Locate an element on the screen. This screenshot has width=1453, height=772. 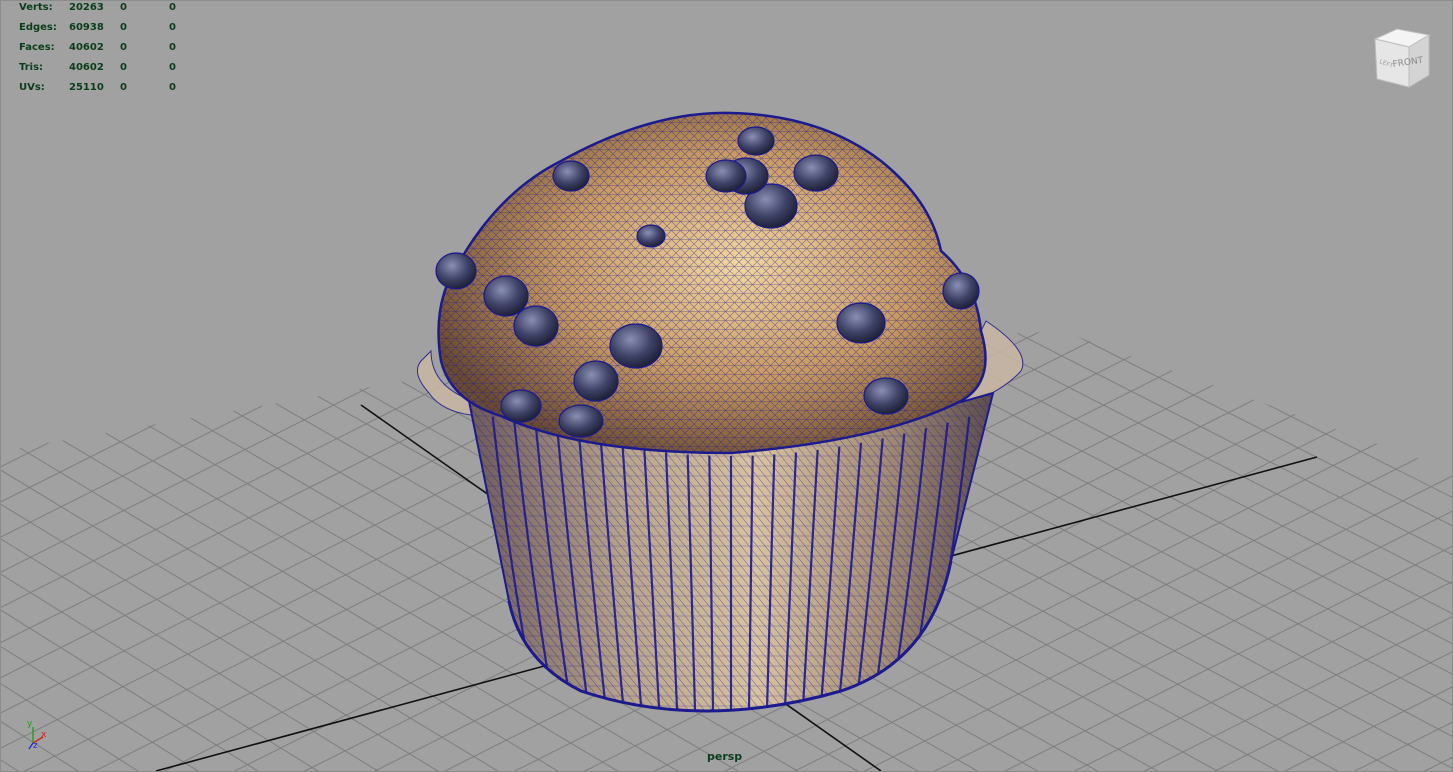
hud-v1: 25110 is located at coordinates (86, 87).